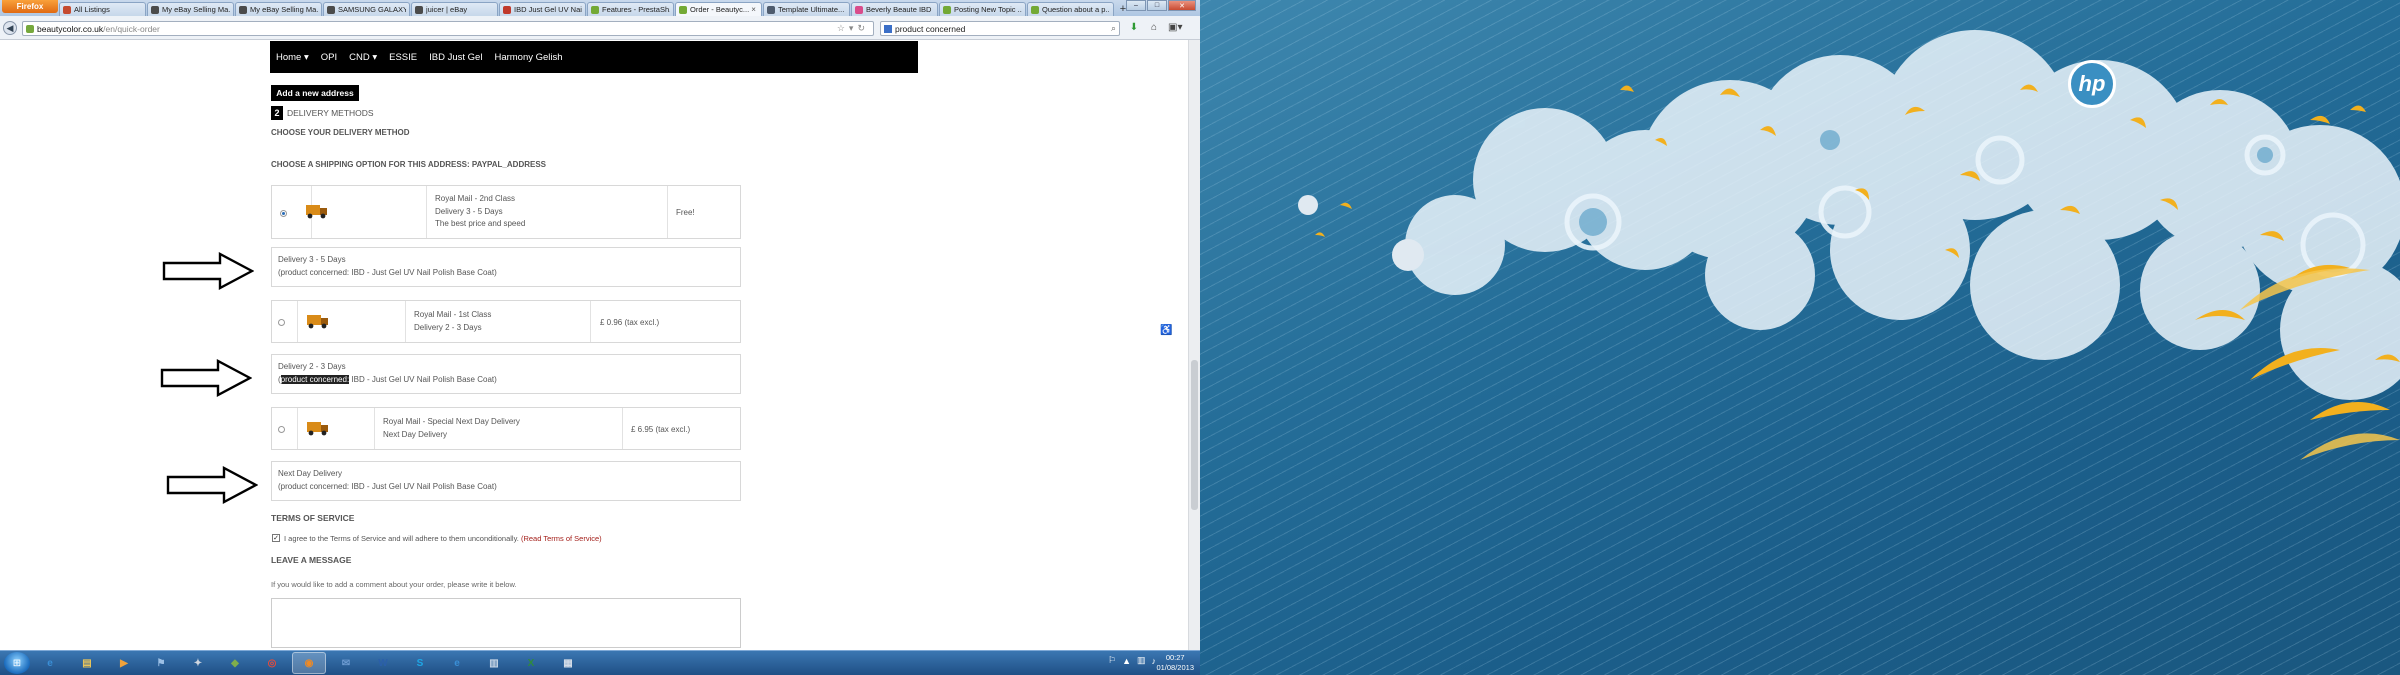  Describe the element at coordinates (1182, 5) in the screenshot. I see `close-icon: ✕` at that location.